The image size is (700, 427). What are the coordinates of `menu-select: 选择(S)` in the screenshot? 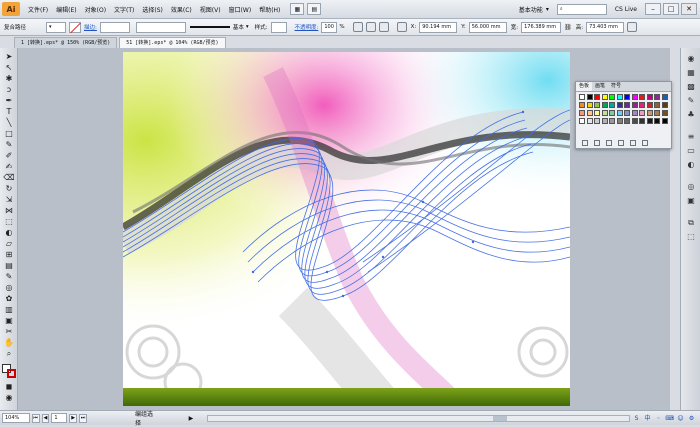 It's located at (152, 9).